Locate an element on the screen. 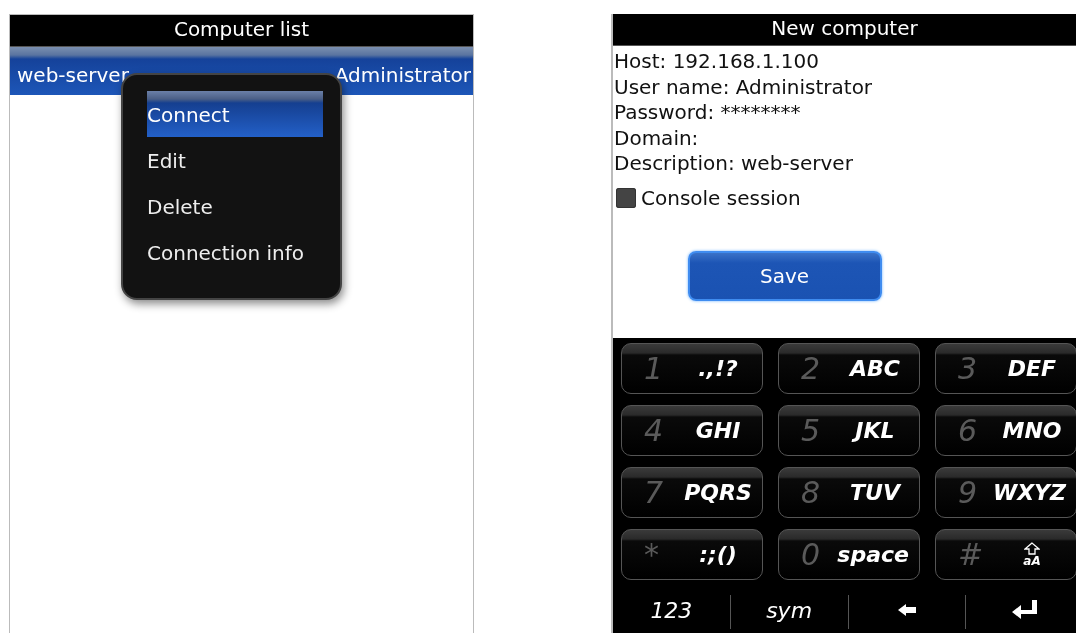  field-text: User name: Administrator is located at coordinates (743, 87).